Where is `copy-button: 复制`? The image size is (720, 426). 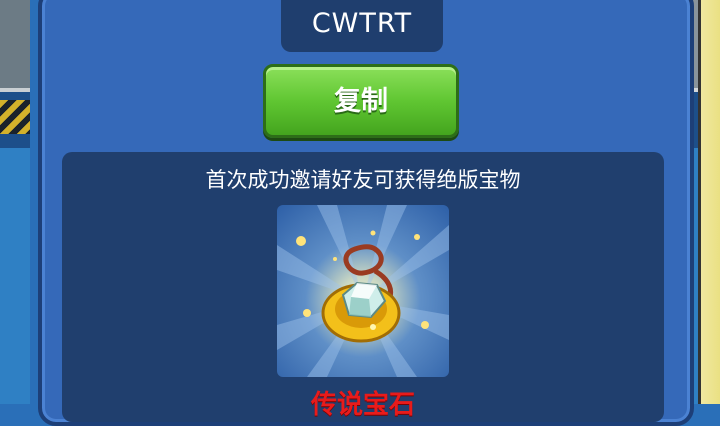
copy-button: 复制 is located at coordinates (361, 101).